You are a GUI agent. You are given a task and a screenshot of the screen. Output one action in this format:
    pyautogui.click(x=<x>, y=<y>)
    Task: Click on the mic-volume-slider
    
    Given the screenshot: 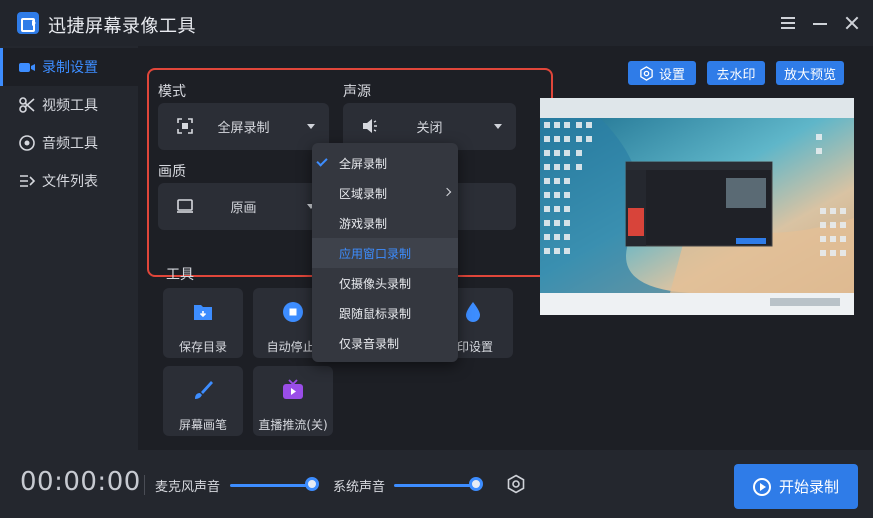 What is the action you would take?
    pyautogui.click(x=271, y=485)
    